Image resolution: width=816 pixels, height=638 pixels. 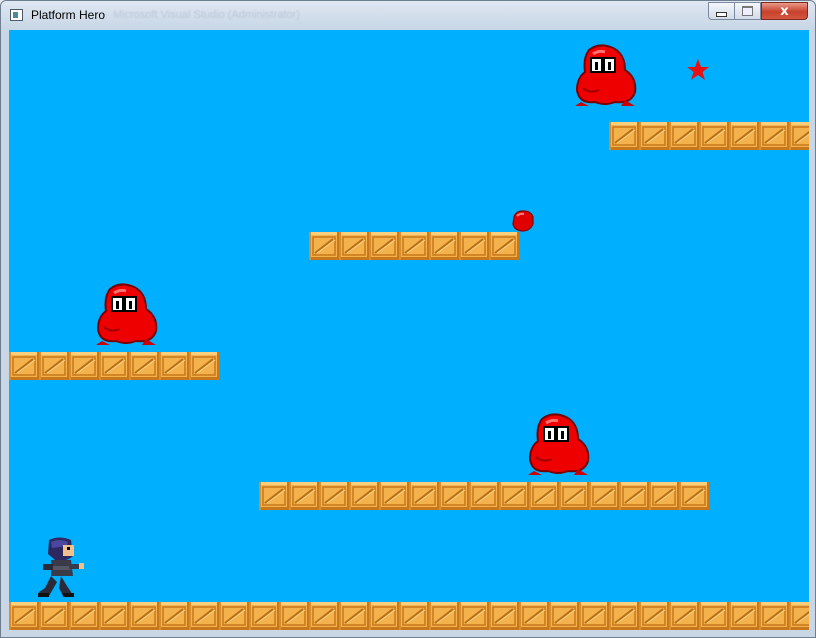 I want to click on app-icon, so click(x=16, y=15).